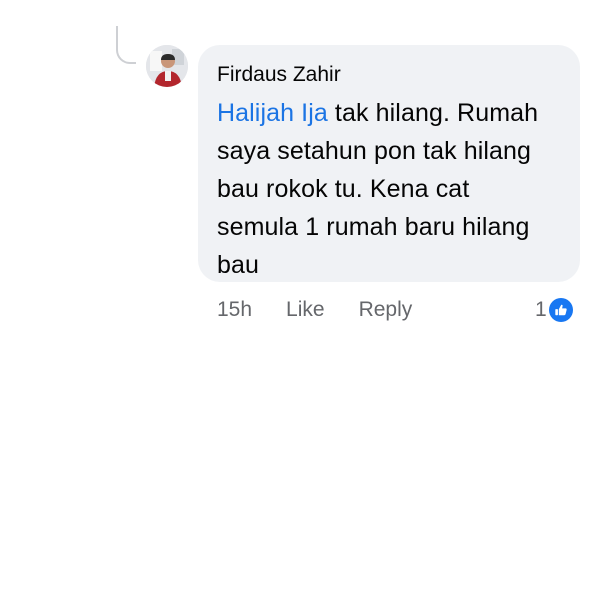  Describe the element at coordinates (386, 310) in the screenshot. I see `reply-button: Reply` at that location.